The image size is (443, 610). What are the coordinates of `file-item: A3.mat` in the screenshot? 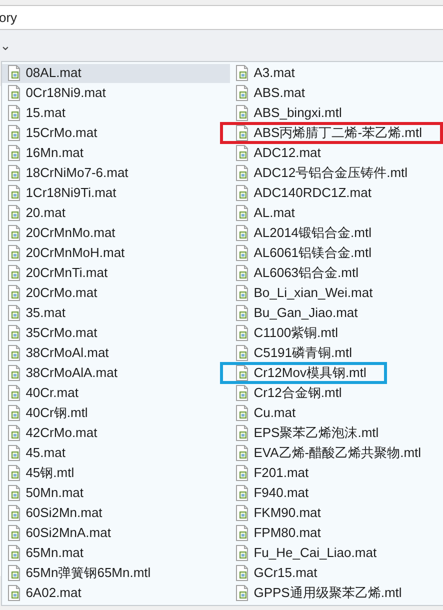 It's located at (264, 73).